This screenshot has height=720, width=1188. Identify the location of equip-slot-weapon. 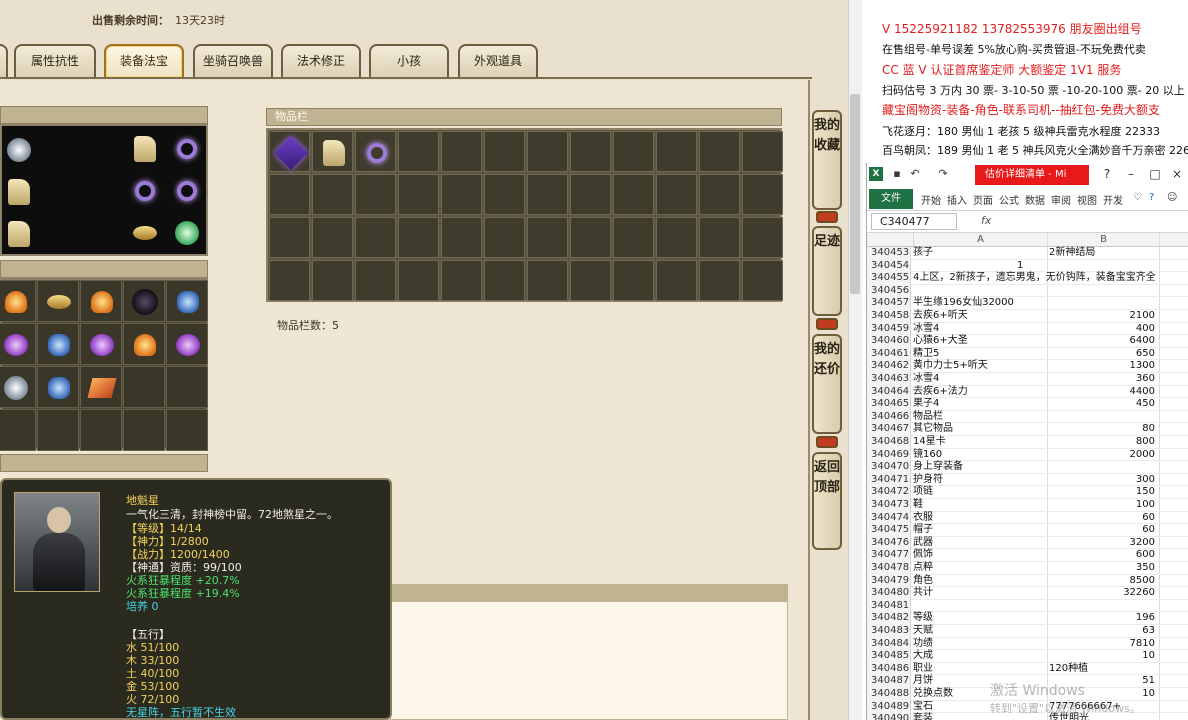
(145, 149).